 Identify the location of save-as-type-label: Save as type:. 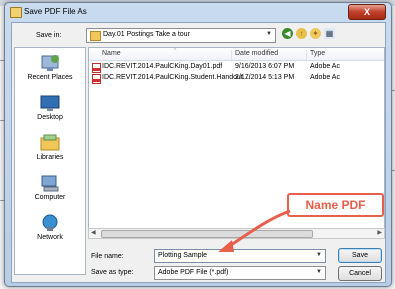
(112, 272).